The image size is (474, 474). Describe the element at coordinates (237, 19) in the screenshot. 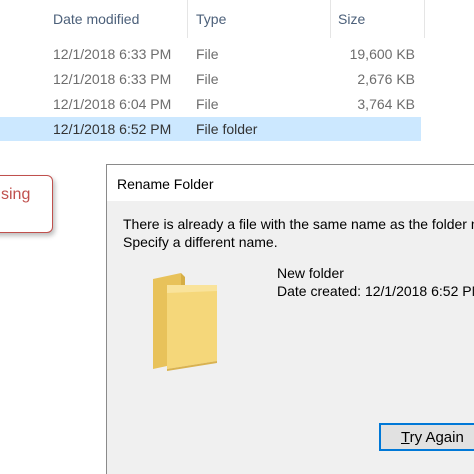

I see `column-header-bar: Date modified Type Size` at that location.